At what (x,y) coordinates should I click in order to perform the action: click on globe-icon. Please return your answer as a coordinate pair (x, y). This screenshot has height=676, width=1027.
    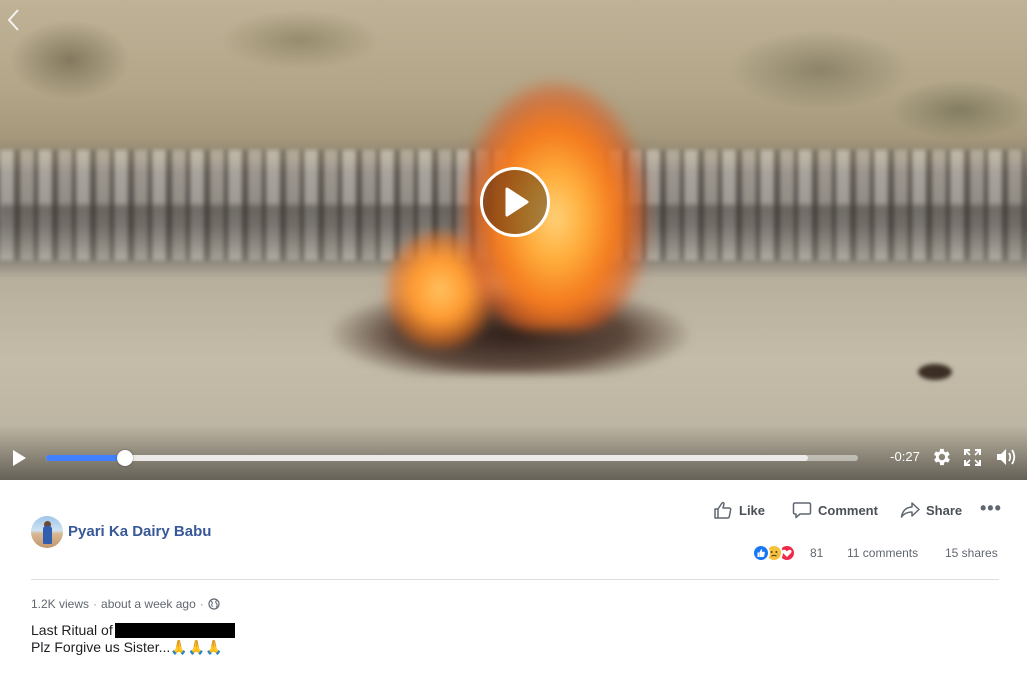
    Looking at the image, I should click on (214, 604).